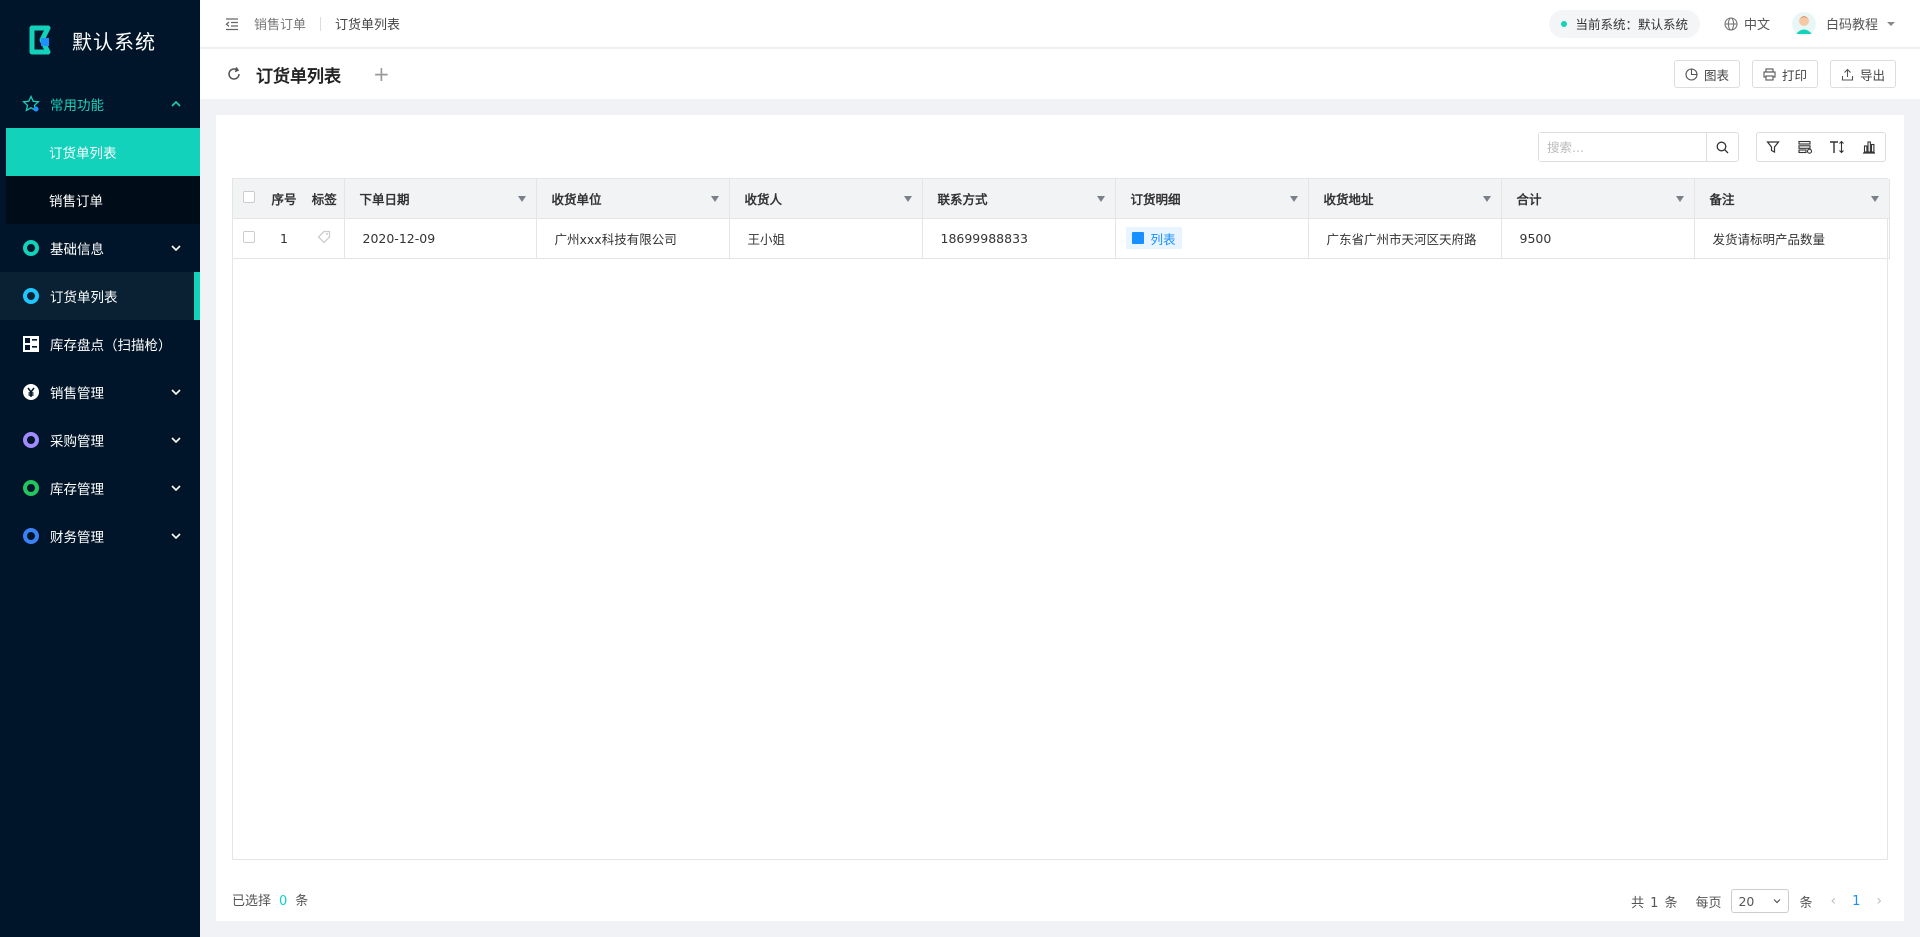 Image resolution: width=1920 pixels, height=937 pixels. What do you see at coordinates (1654, 901) in the screenshot?
I see `pagination-total: 共1条` at bounding box center [1654, 901].